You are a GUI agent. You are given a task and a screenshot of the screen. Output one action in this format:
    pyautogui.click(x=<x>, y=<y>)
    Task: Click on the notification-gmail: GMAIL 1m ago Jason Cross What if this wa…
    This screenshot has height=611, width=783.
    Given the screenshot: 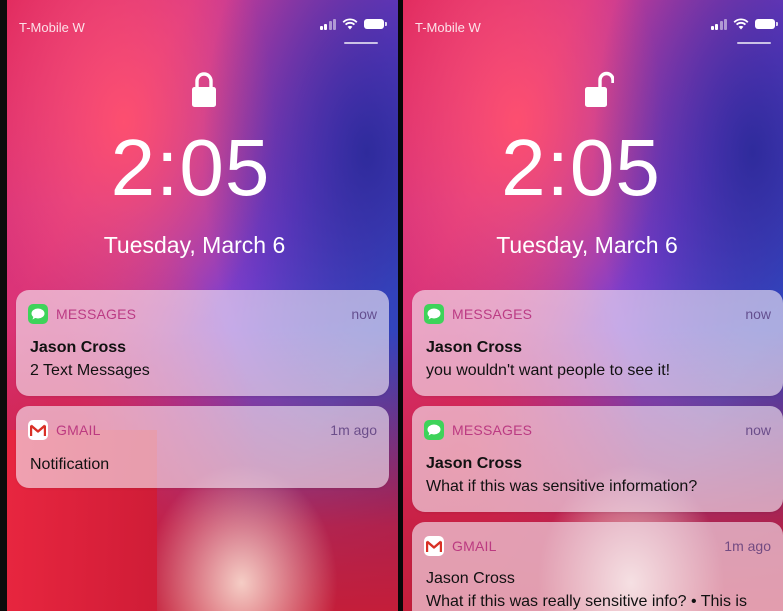 What is the action you would take?
    pyautogui.click(x=597, y=566)
    